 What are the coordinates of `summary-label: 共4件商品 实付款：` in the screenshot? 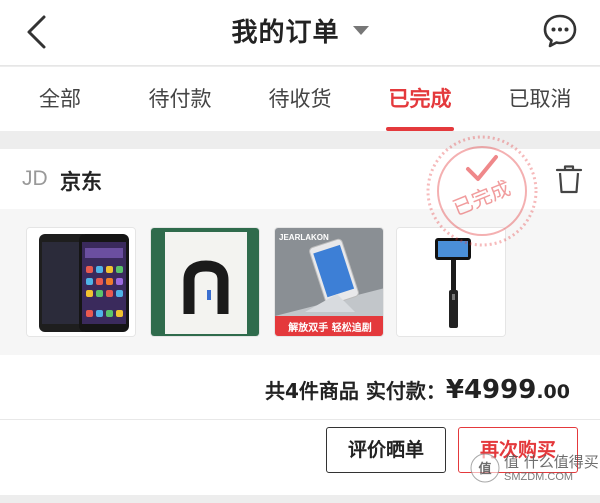 It's located at (355, 391).